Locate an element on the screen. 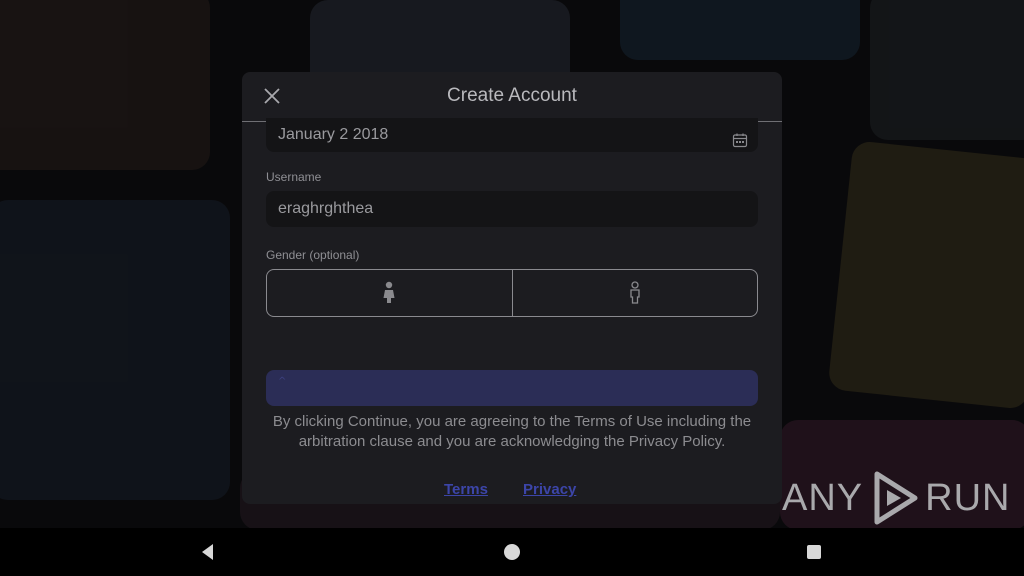  android-navigation-bar is located at coordinates (512, 552).